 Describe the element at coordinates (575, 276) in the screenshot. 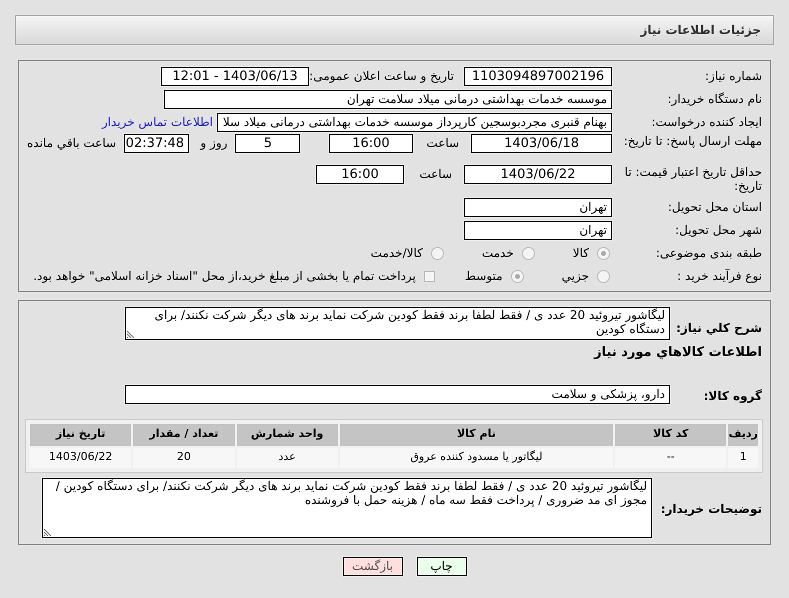

I see `radio-label: جزیي` at that location.